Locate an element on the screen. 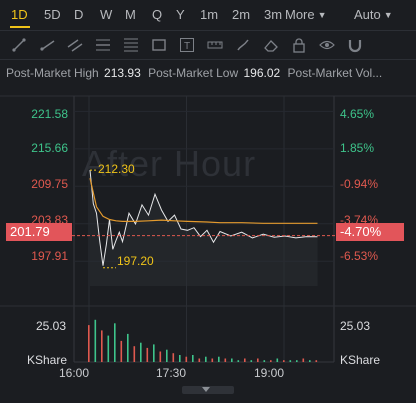 The width and height of the screenshot is (416, 403). volume-unit-label: KShare is located at coordinates (47, 360).